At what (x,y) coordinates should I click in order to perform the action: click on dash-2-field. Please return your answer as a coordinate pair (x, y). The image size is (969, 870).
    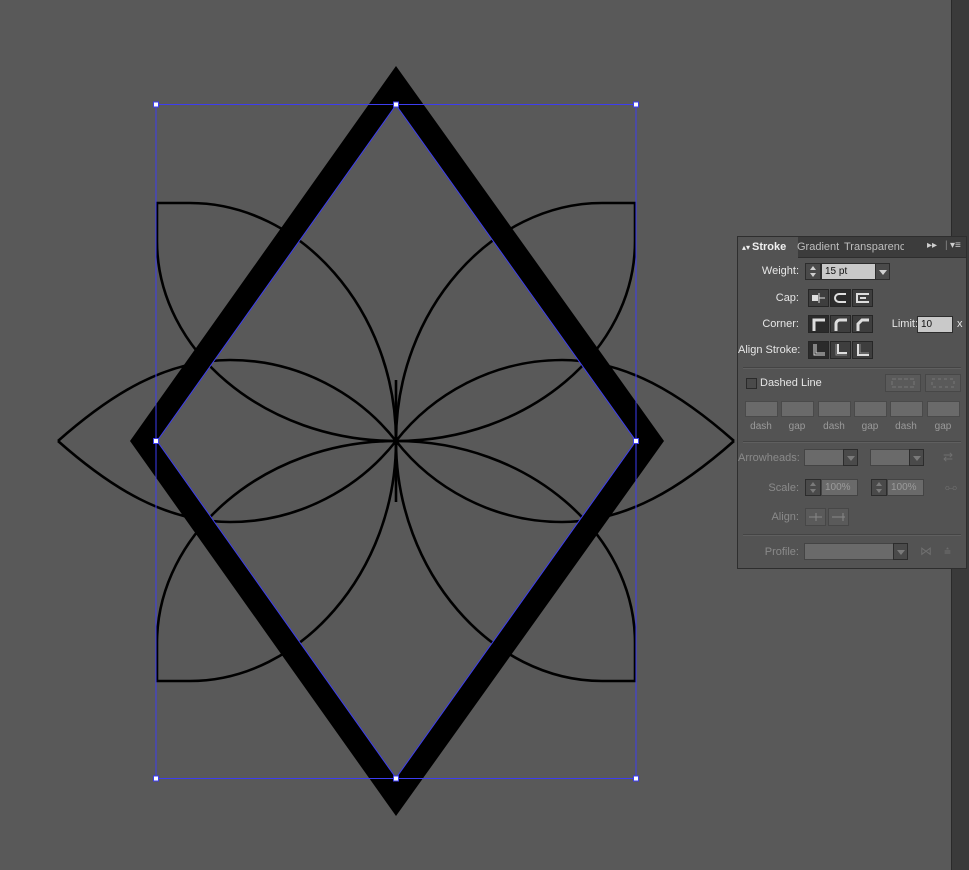
    Looking at the image, I should click on (834, 409).